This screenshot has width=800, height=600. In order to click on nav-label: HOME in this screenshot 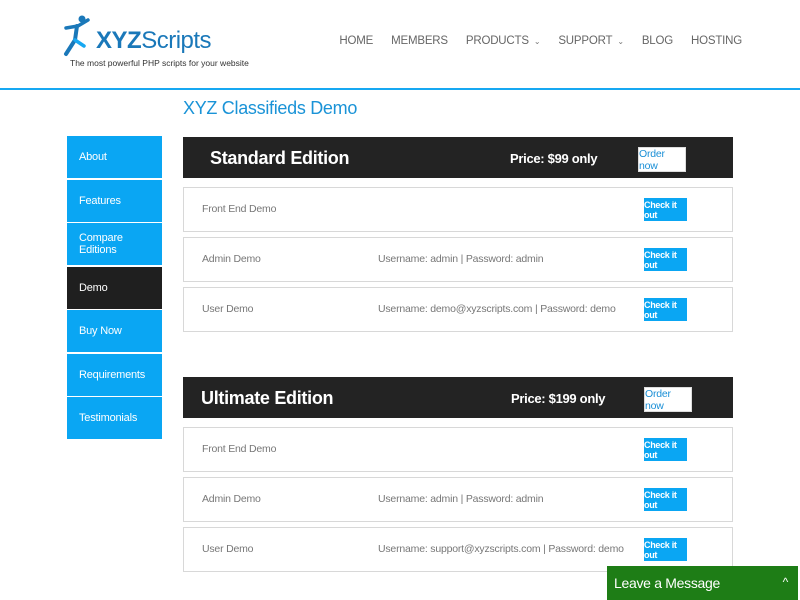, I will do `click(356, 41)`.